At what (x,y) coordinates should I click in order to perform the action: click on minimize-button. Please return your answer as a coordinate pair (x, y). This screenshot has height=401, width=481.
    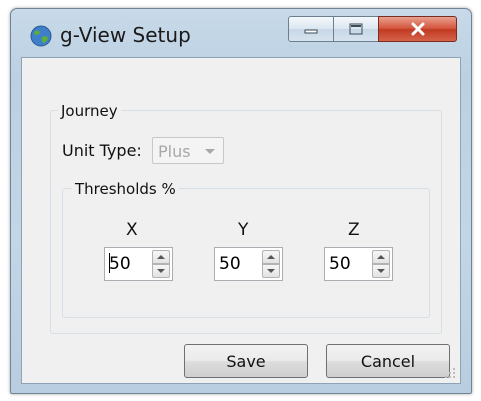
    Looking at the image, I should click on (311, 29).